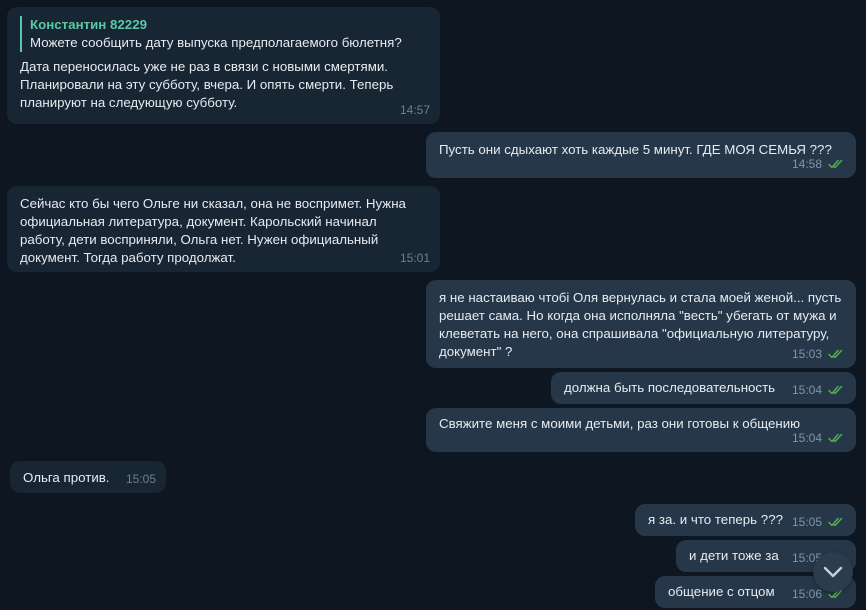 This screenshot has width=866, height=610. I want to click on scroll-to-bottom-button, so click(833, 572).